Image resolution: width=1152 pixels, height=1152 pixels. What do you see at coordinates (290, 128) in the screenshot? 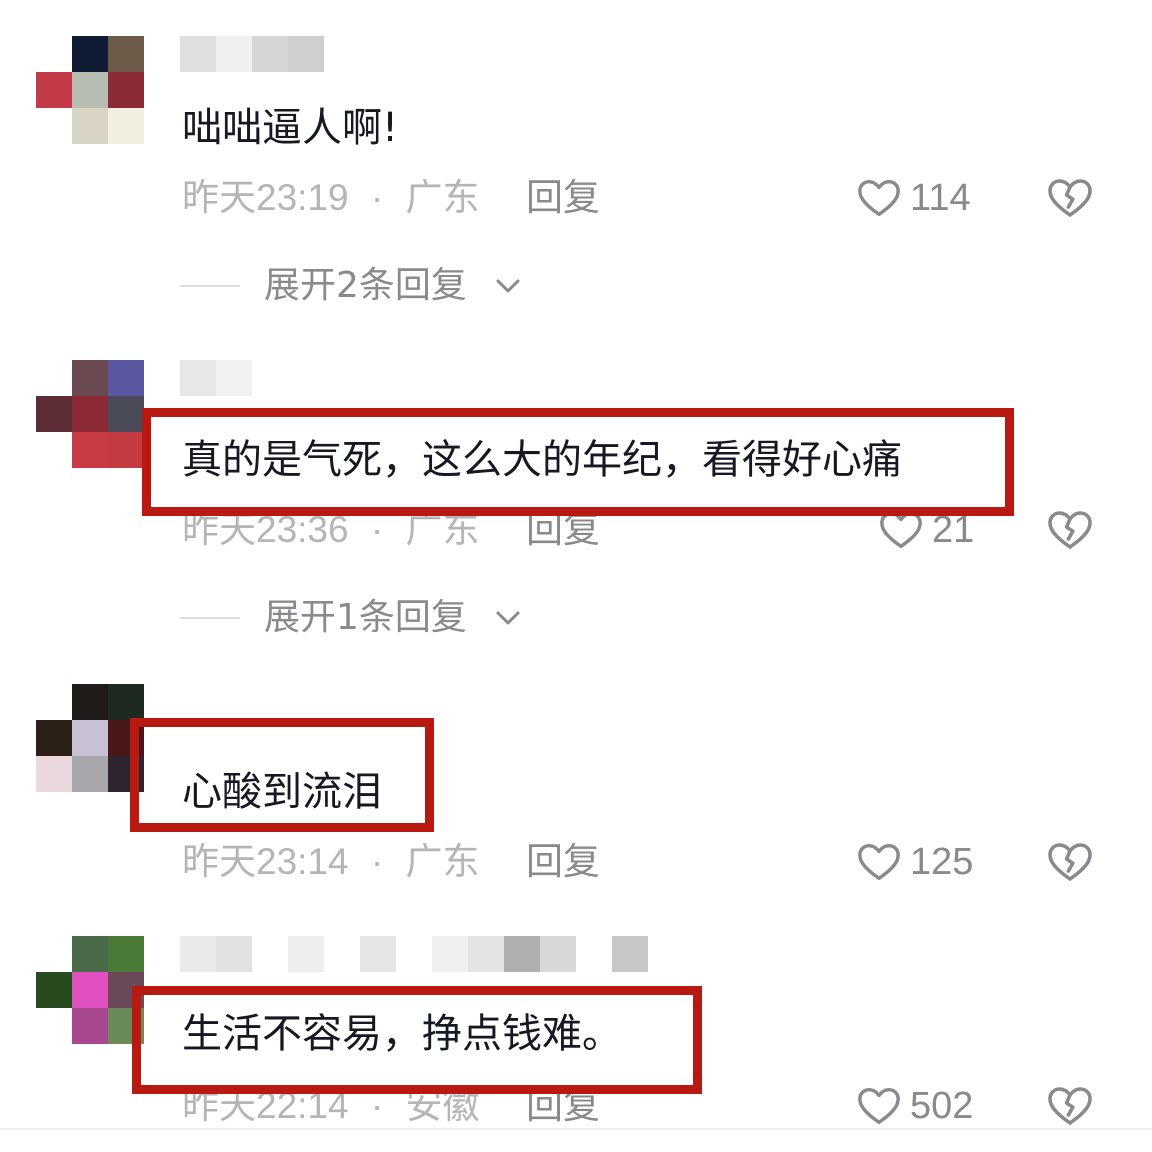
I see `comment-text: 咄咄逼人啊!` at bounding box center [290, 128].